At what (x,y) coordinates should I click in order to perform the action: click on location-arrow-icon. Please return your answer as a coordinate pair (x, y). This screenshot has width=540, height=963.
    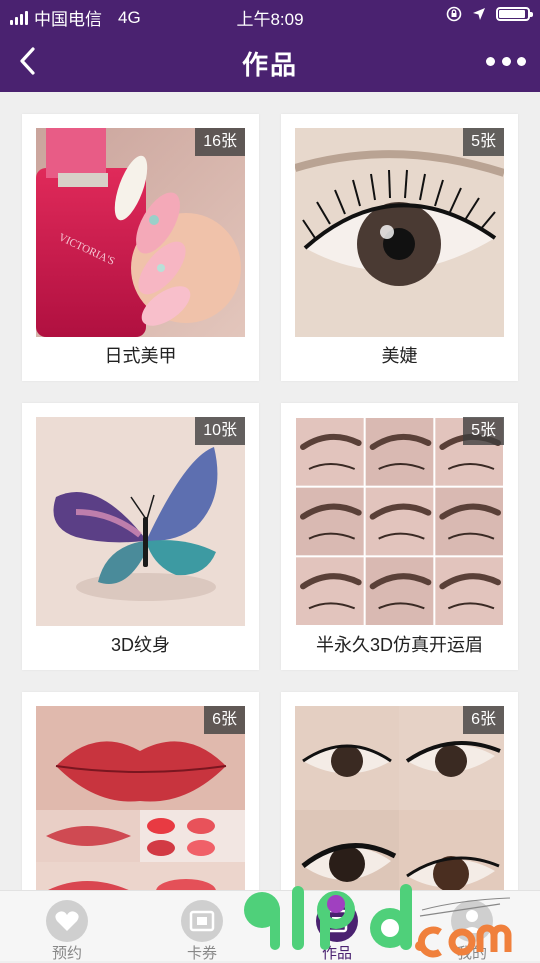
    Looking at the image, I should click on (479, 14).